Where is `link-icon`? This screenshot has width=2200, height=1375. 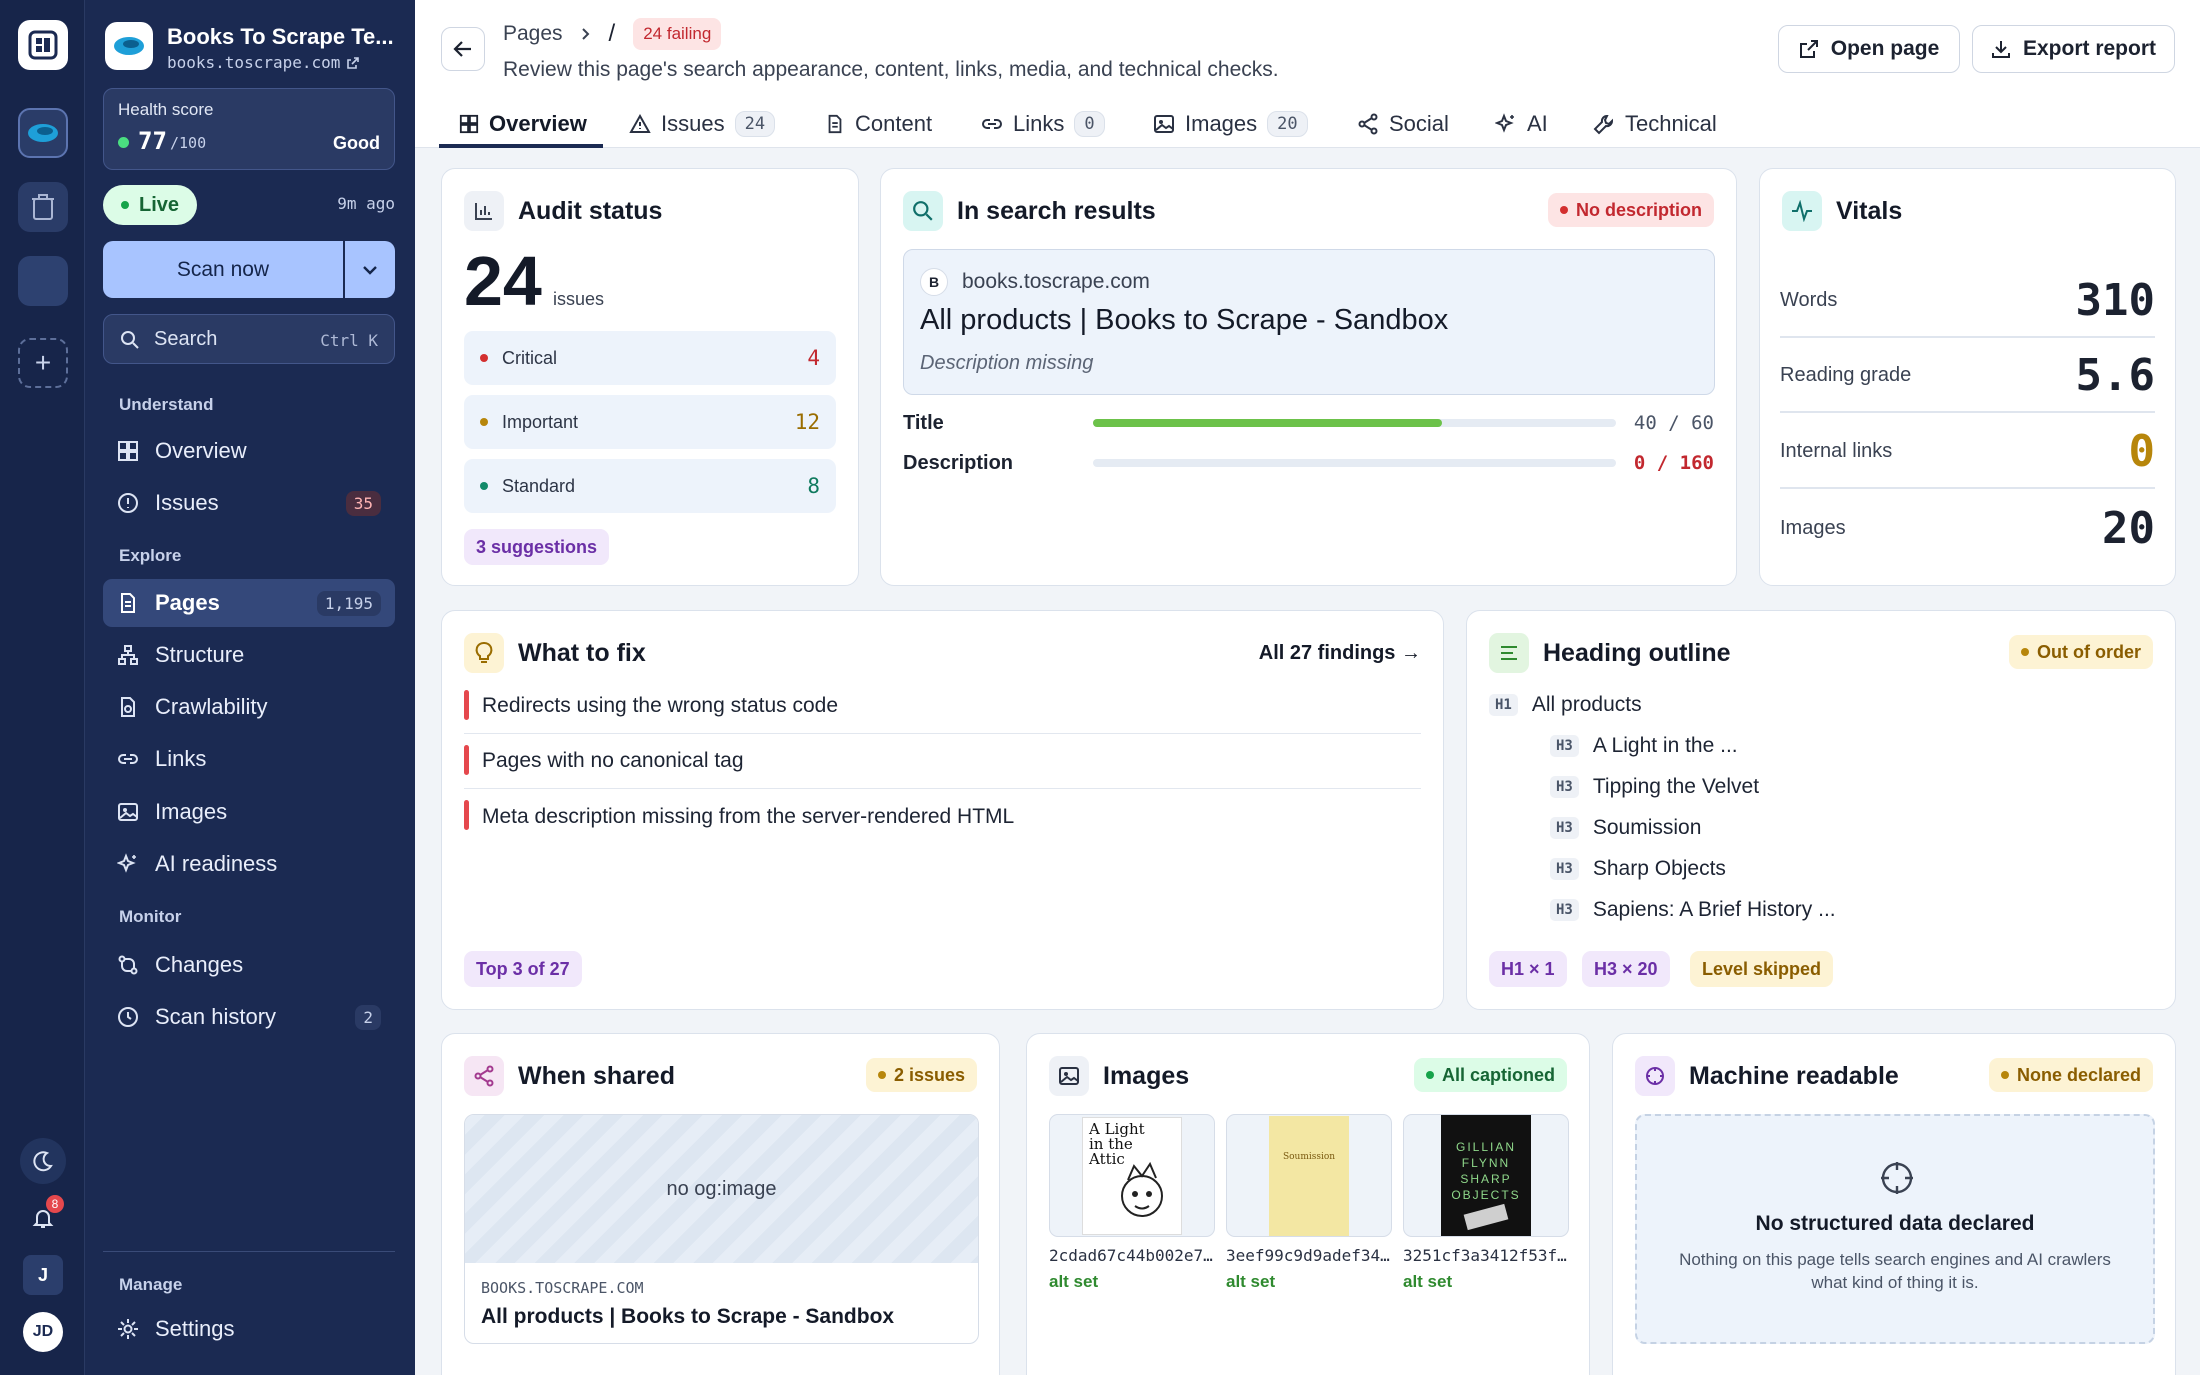 link-icon is located at coordinates (128, 759).